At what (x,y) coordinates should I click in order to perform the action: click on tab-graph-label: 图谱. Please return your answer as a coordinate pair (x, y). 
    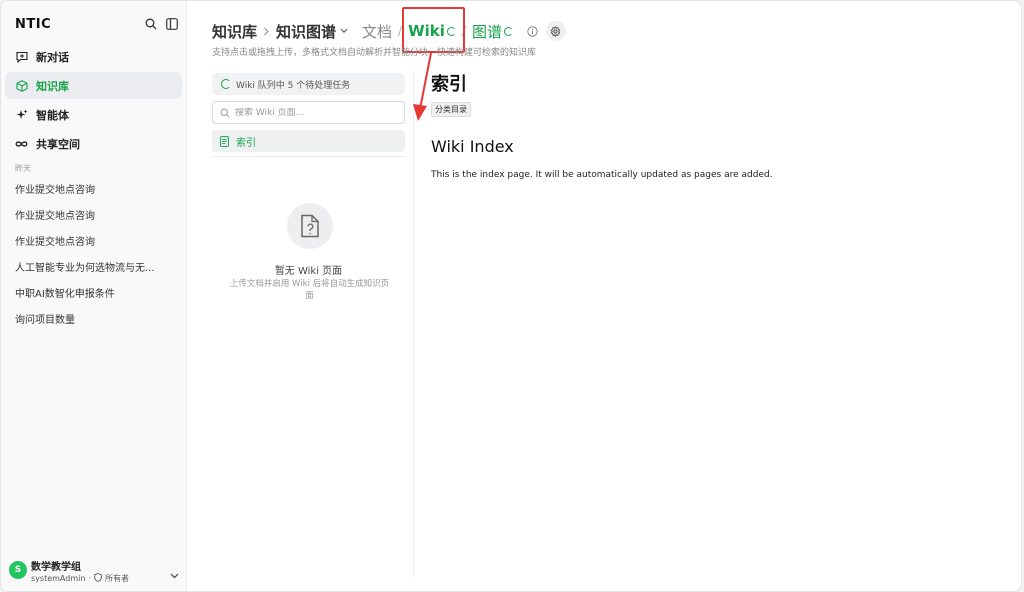
    Looking at the image, I should click on (486, 31).